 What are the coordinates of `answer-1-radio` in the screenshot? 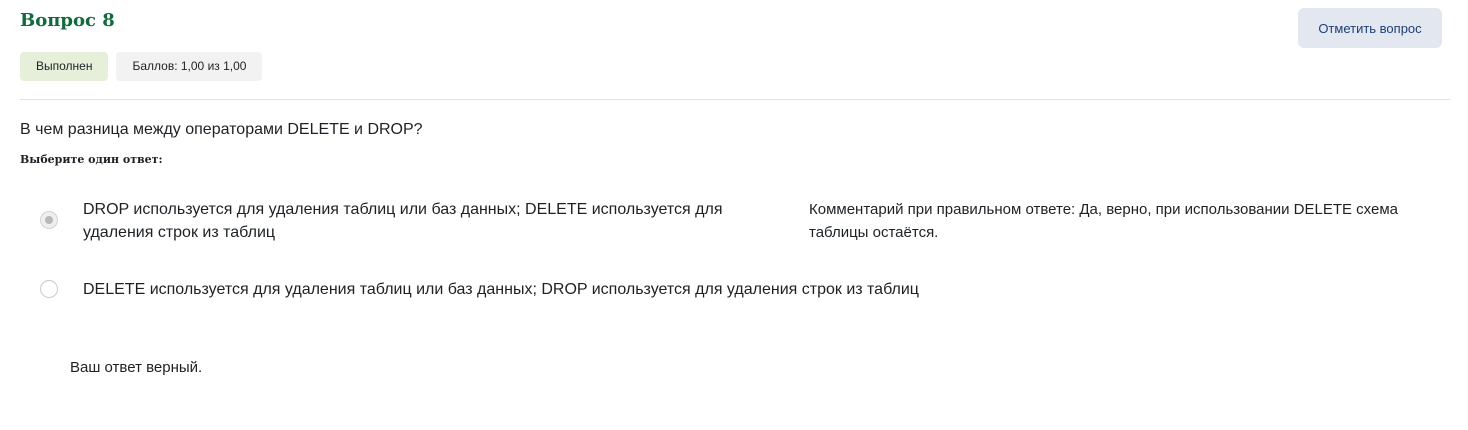 It's located at (49, 220).